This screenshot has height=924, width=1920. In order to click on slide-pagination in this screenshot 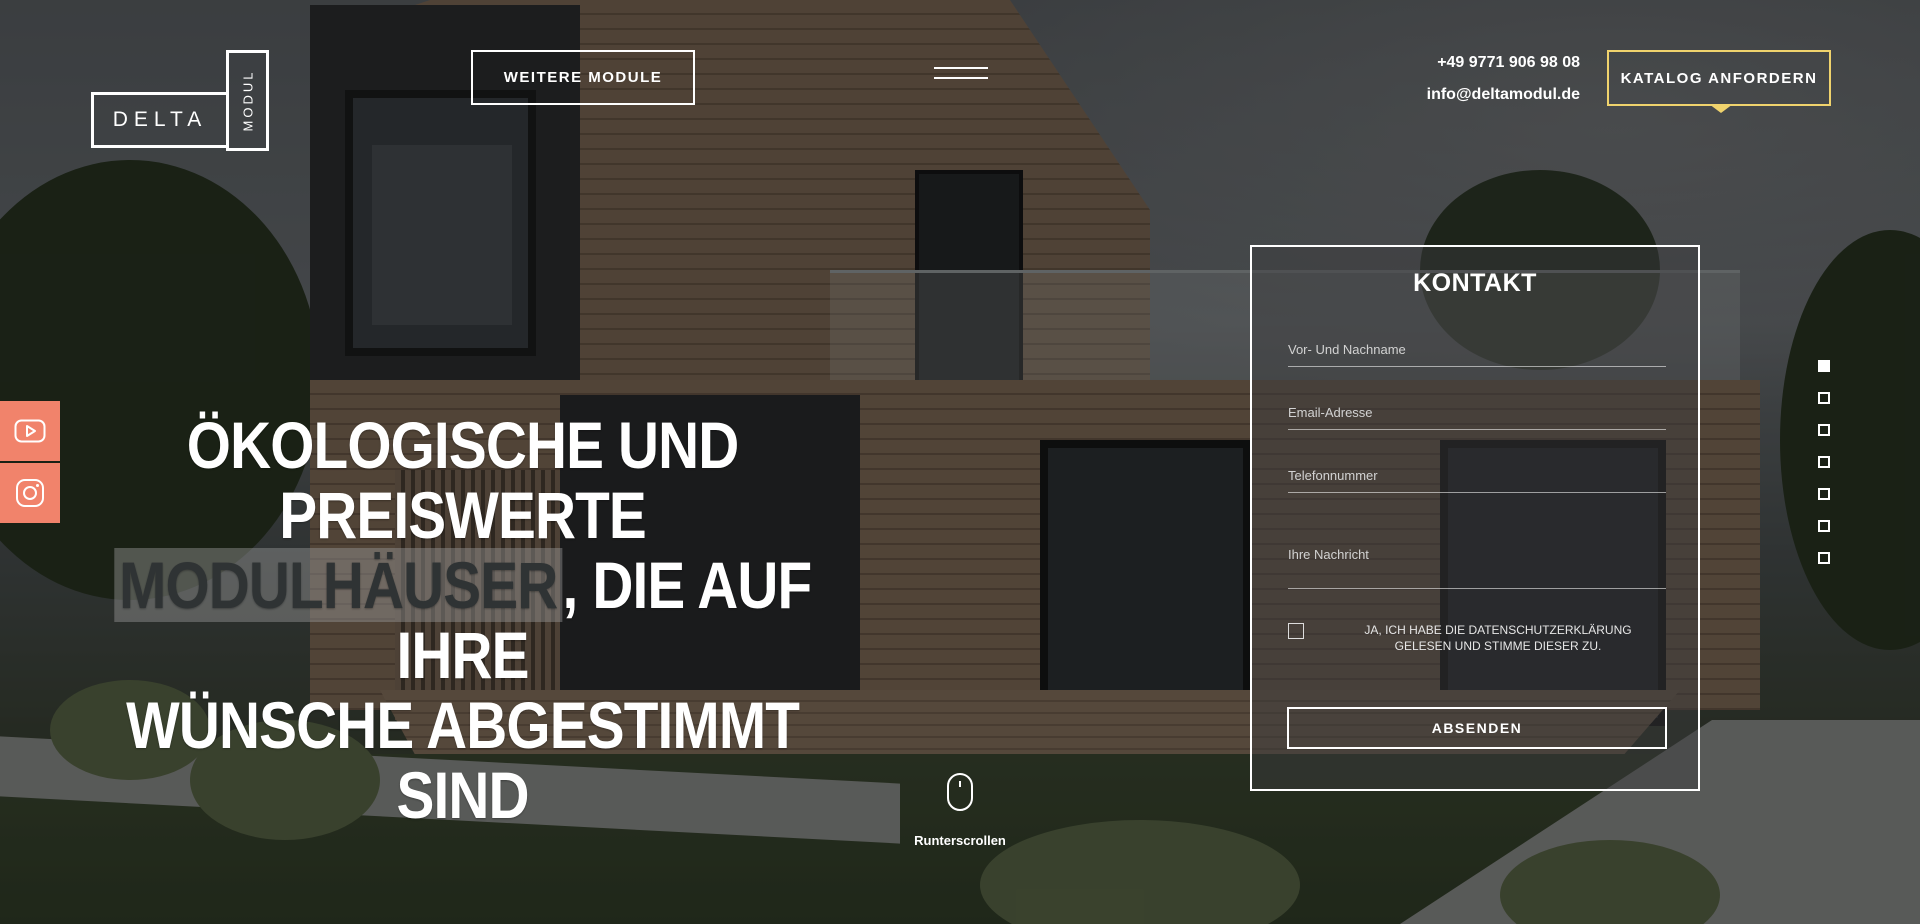, I will do `click(1824, 472)`.